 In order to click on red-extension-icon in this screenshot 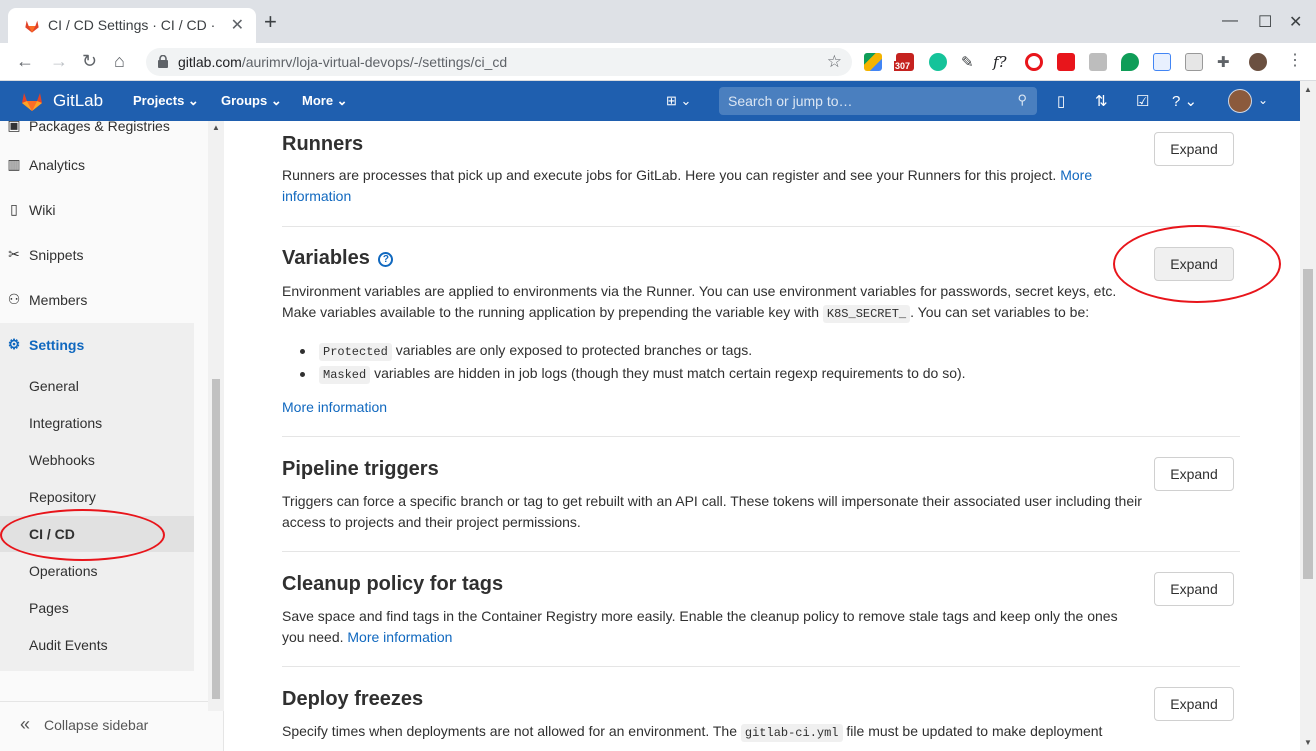, I will do `click(1066, 62)`.